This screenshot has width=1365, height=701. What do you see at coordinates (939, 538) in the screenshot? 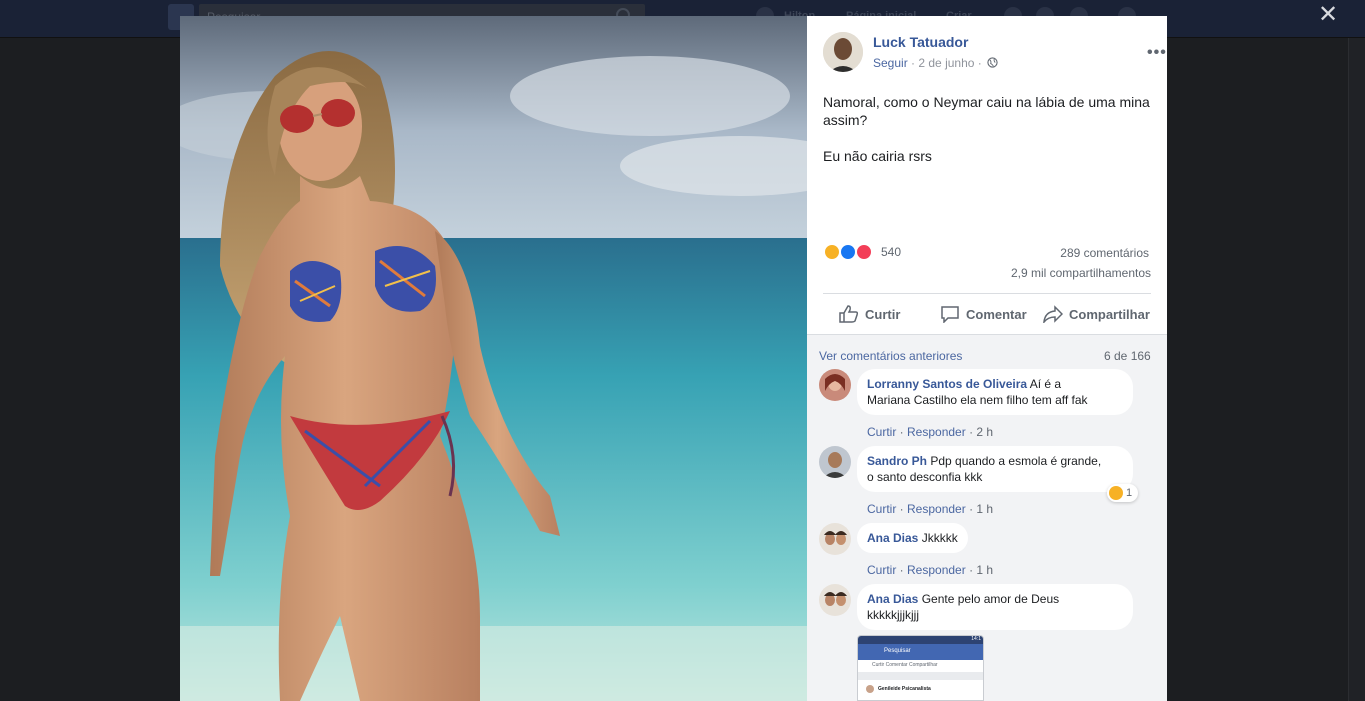
I see `comment-text: Jkkkkk` at bounding box center [939, 538].